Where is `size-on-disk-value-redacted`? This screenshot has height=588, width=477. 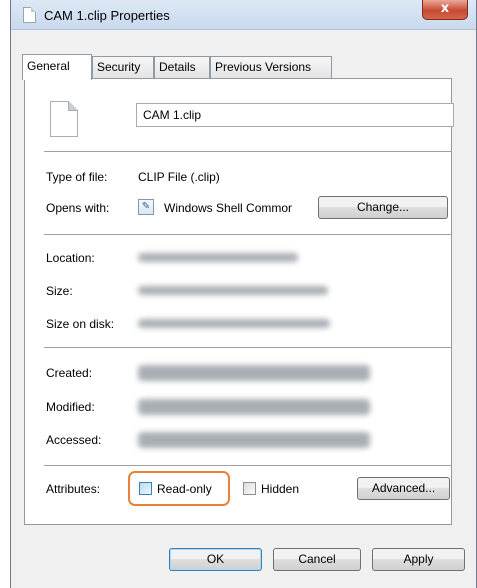
size-on-disk-value-redacted is located at coordinates (234, 323).